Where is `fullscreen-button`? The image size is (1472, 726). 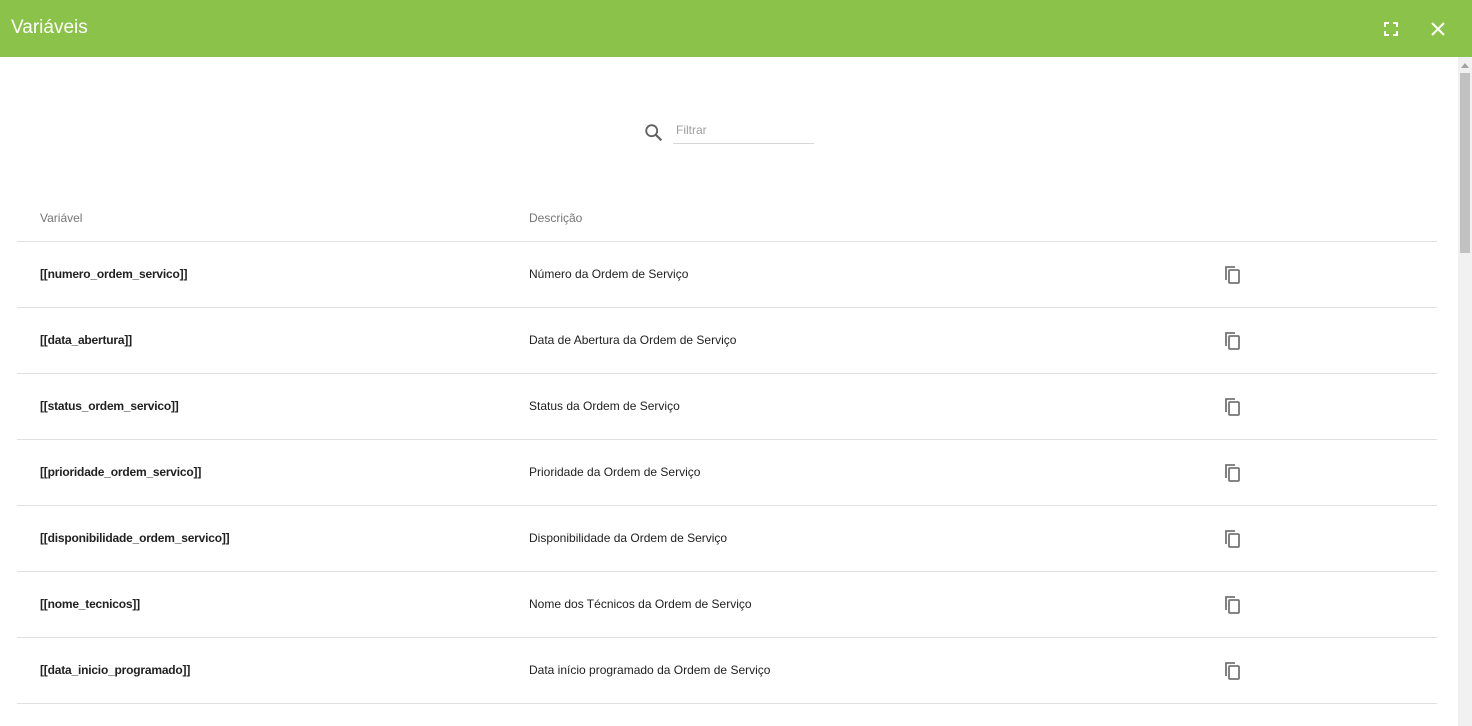 fullscreen-button is located at coordinates (1391, 29).